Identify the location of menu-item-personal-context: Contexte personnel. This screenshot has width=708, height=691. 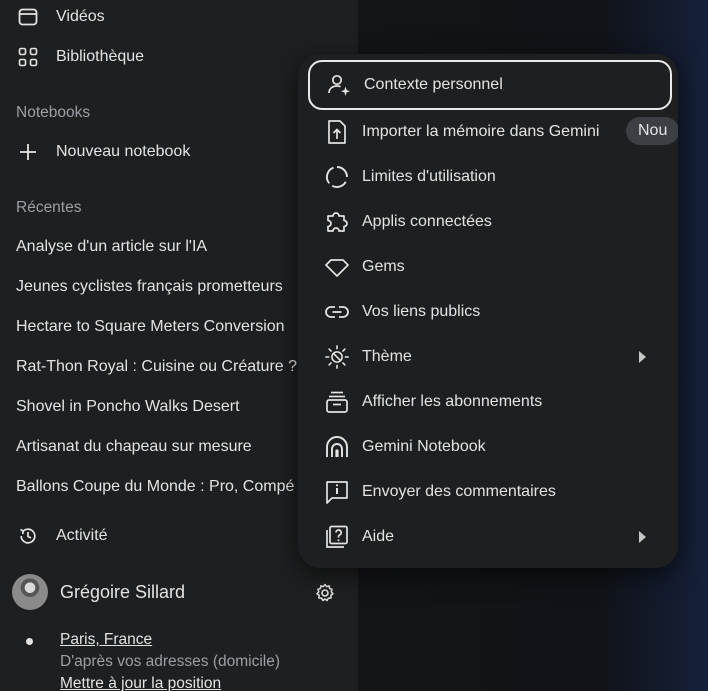
(490, 85).